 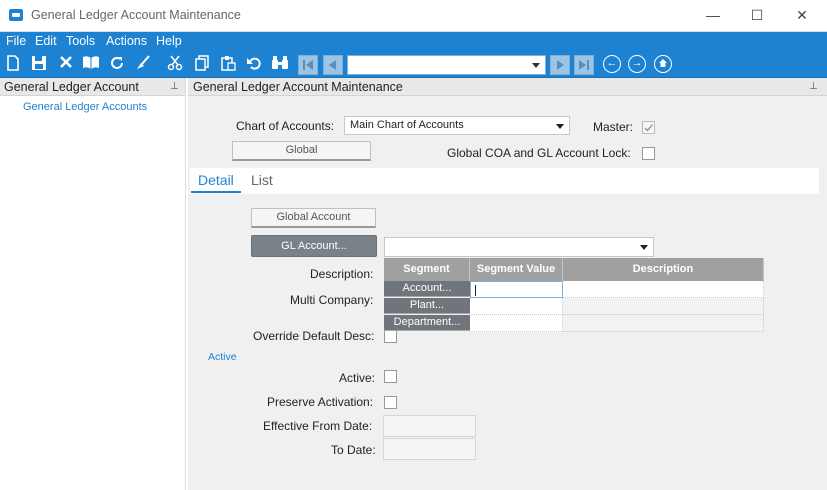 What do you see at coordinates (539, 153) in the screenshot?
I see `global-lock-label: Global COA and GL Account Lock:` at bounding box center [539, 153].